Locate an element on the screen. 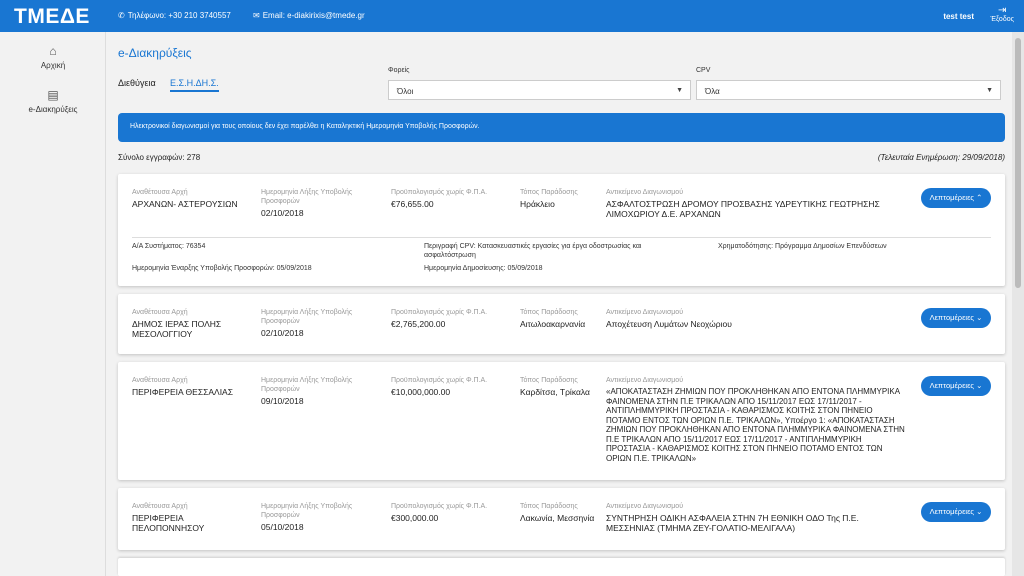 This screenshot has width=1024, height=576. phone-contact: ✆ Τηλέφωνο: +30 210 3740557 is located at coordinates (174, 15).